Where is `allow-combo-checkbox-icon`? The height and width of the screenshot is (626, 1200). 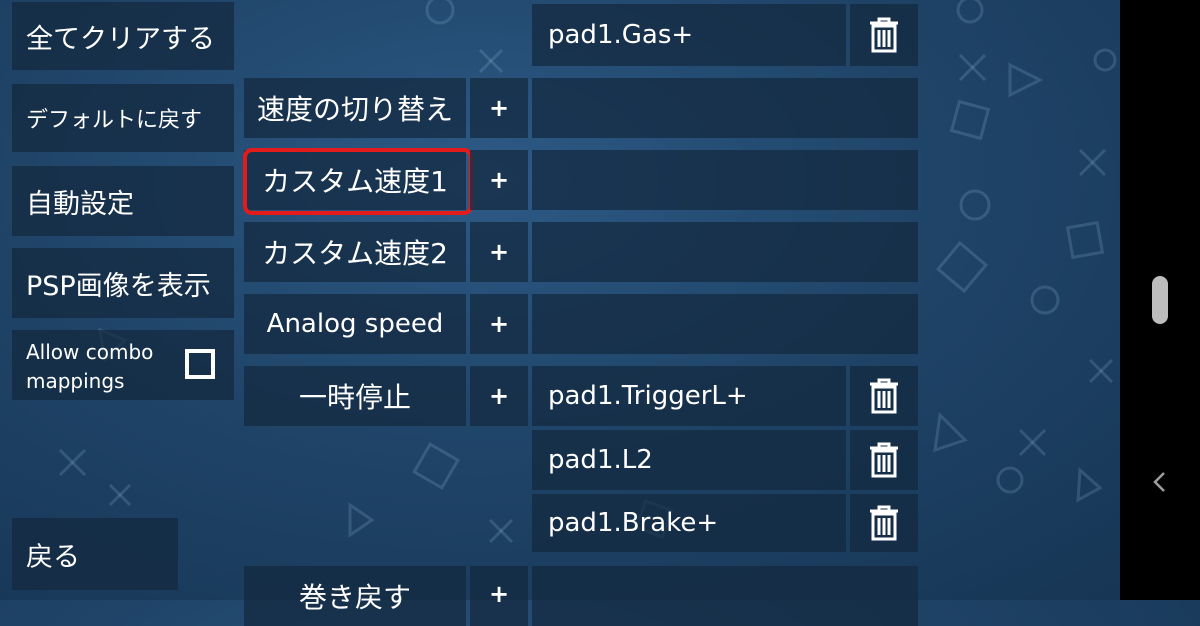
allow-combo-checkbox-icon is located at coordinates (200, 364).